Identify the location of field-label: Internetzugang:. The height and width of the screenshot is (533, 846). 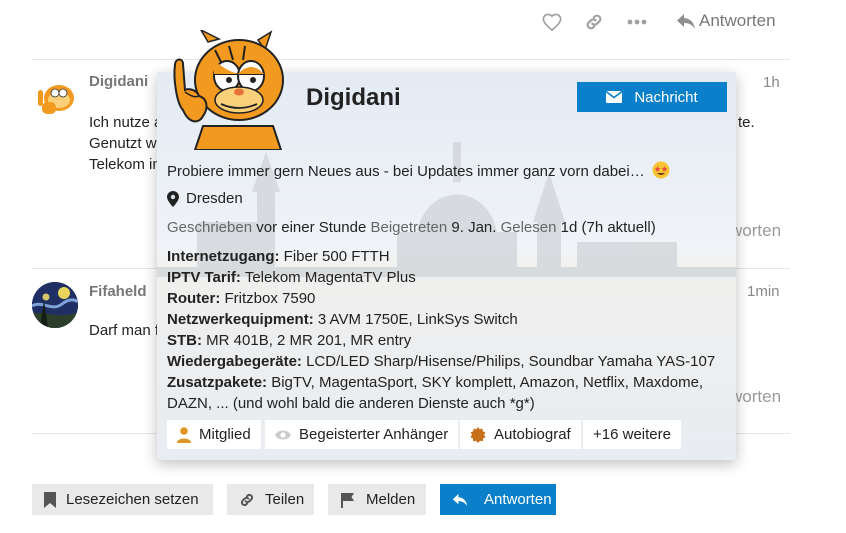
(223, 256).